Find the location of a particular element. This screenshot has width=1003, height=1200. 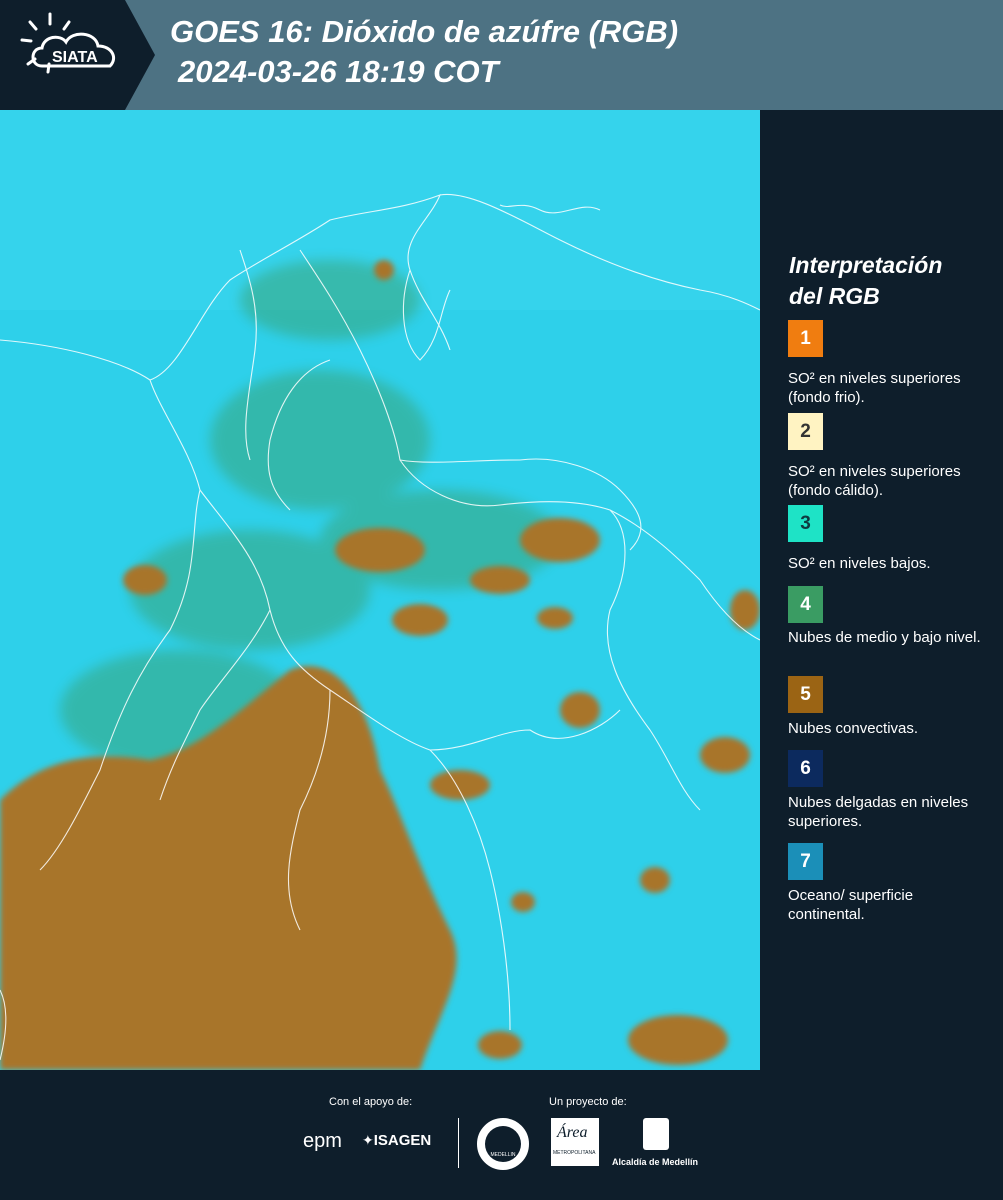

footer-divider is located at coordinates (458, 1143).